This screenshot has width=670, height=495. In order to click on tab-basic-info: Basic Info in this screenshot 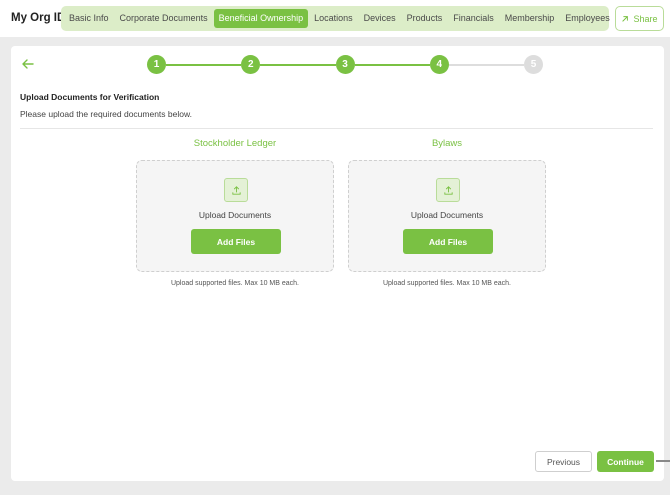, I will do `click(89, 18)`.